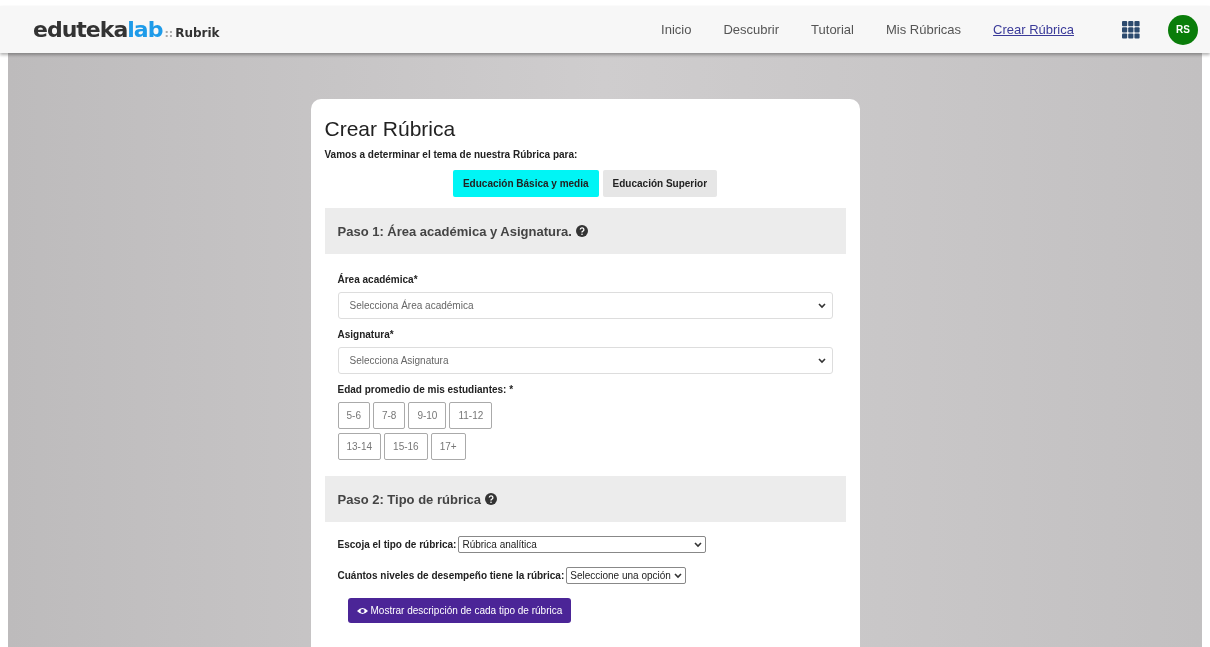  What do you see at coordinates (585, 360) in the screenshot?
I see `select-field: Selecciona Asignatura` at bounding box center [585, 360].